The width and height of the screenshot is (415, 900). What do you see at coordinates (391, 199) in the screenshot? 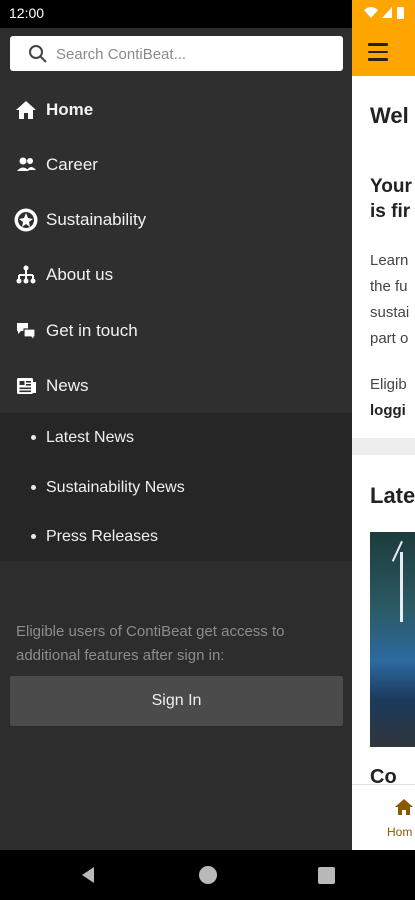
I see `headline: Your is fir` at bounding box center [391, 199].